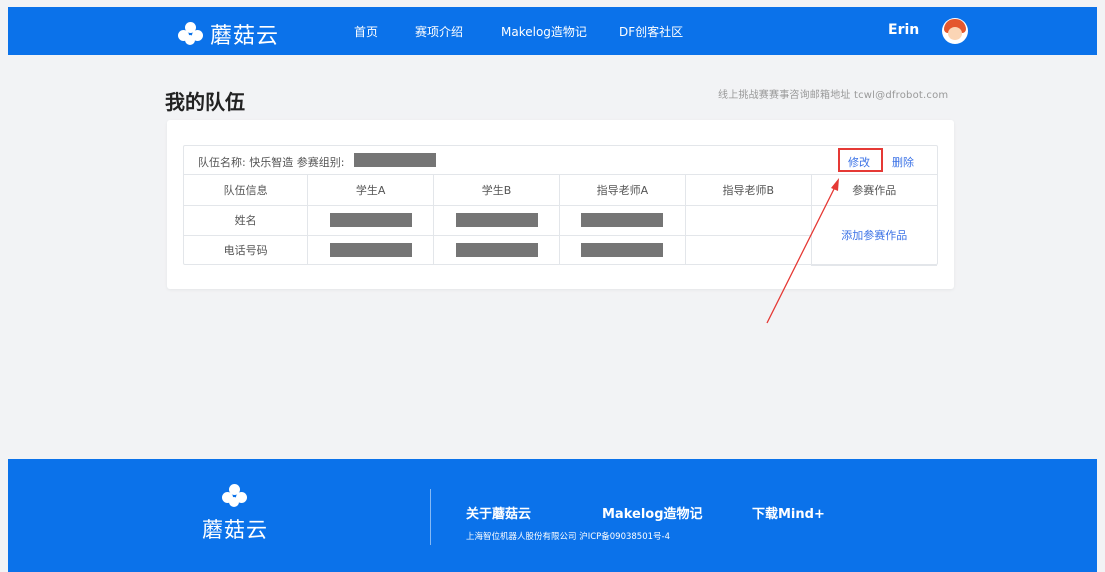 The height and width of the screenshot is (572, 1105). Describe the element at coordinates (788, 512) in the screenshot. I see `footer-link-download-mind: 下载Mind+` at that location.